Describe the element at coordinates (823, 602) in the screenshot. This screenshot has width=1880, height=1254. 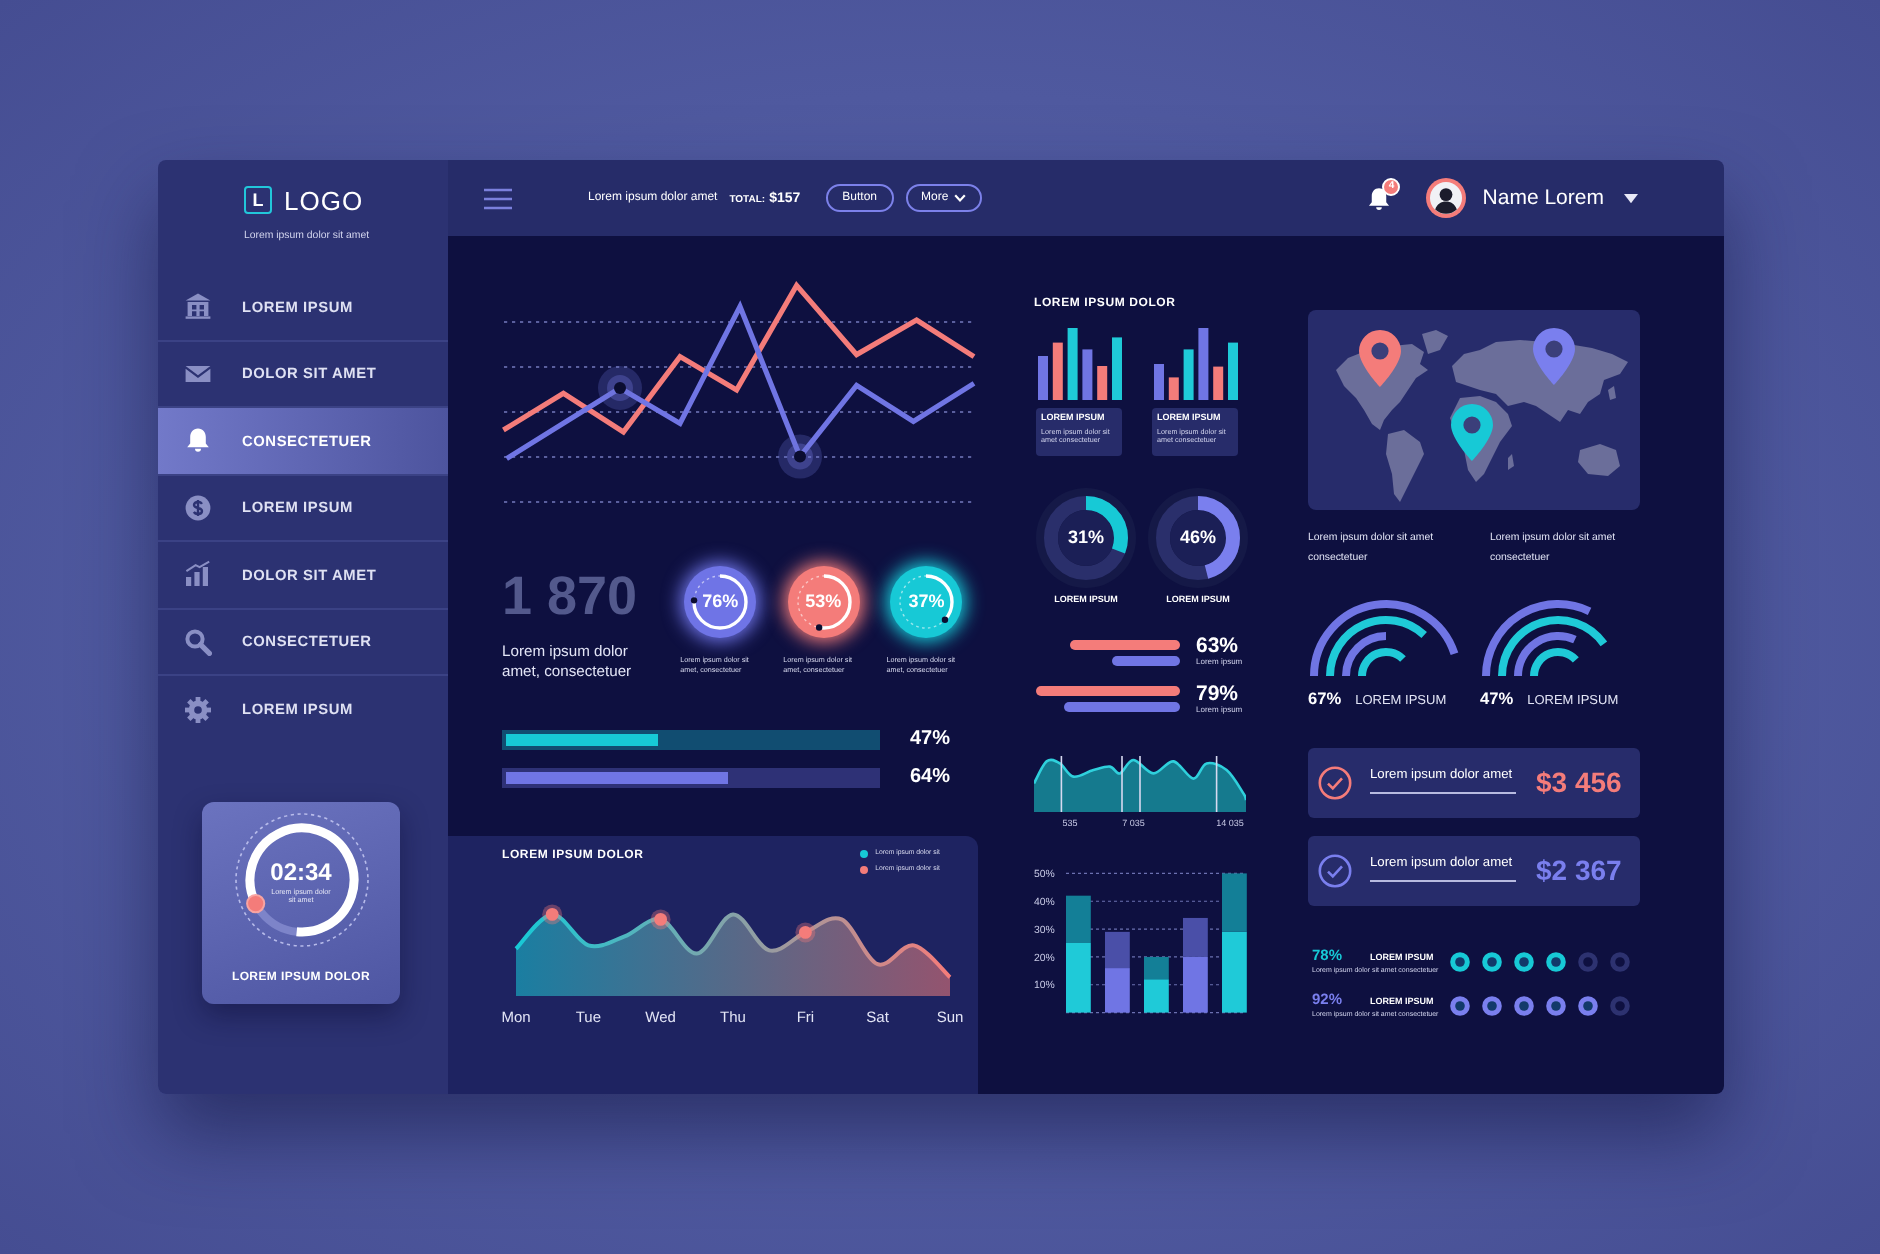
I see `ring-value: 53%` at that location.